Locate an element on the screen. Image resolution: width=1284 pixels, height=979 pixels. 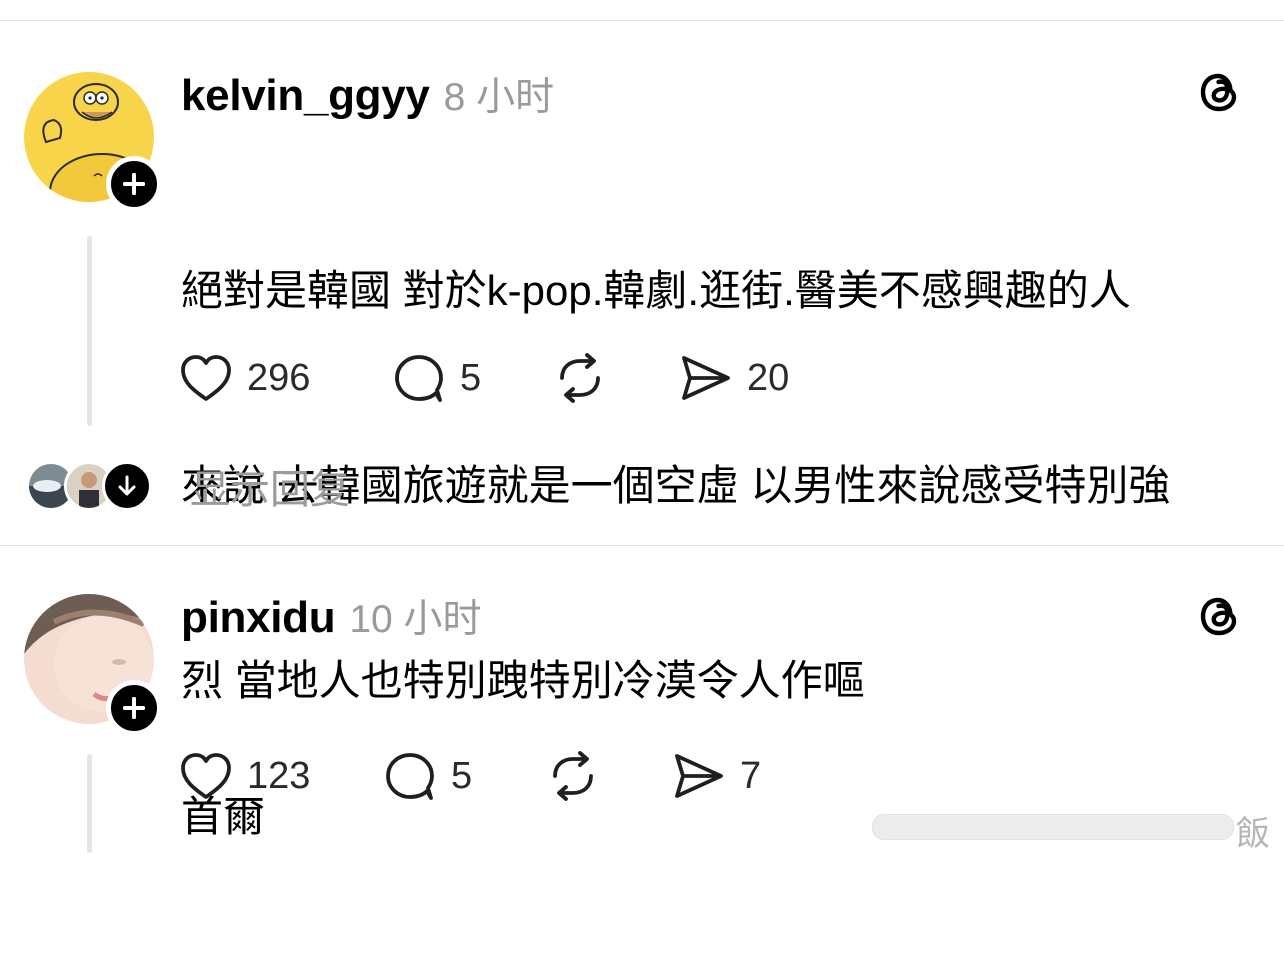
post-header: pinxidu 10 小时 is located at coordinates (331, 615).